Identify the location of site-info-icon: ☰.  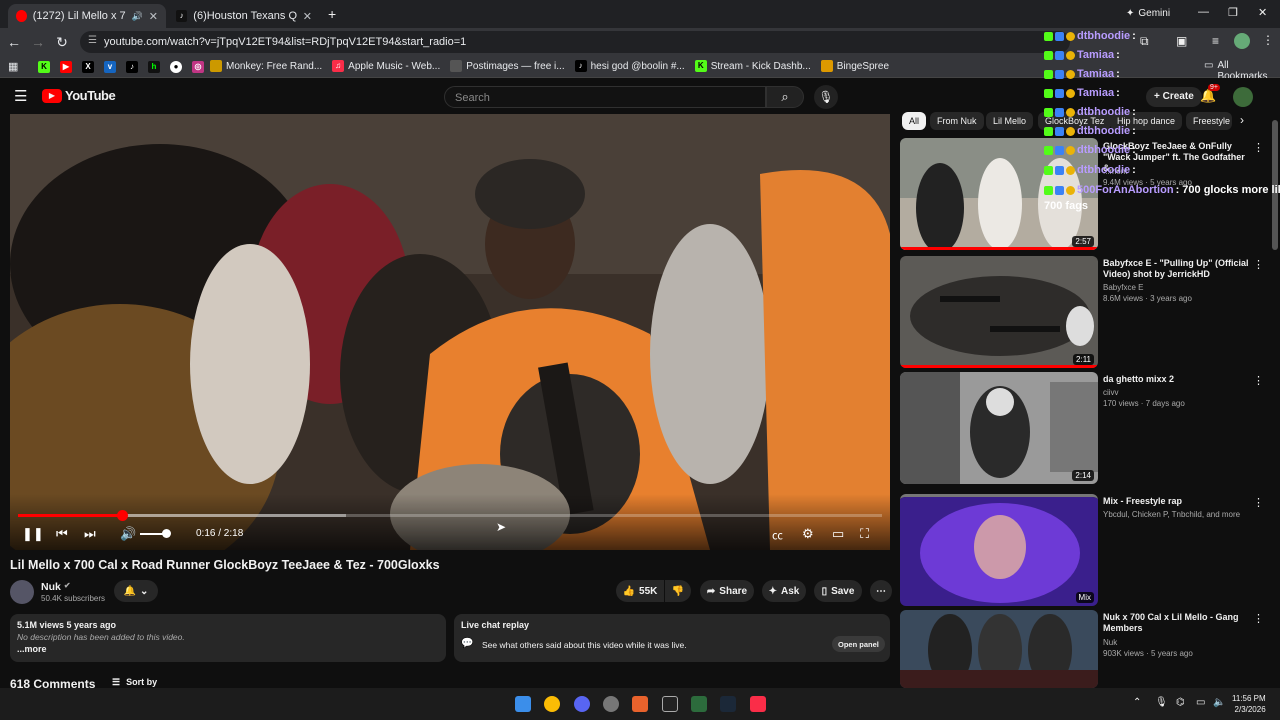
(92, 40).